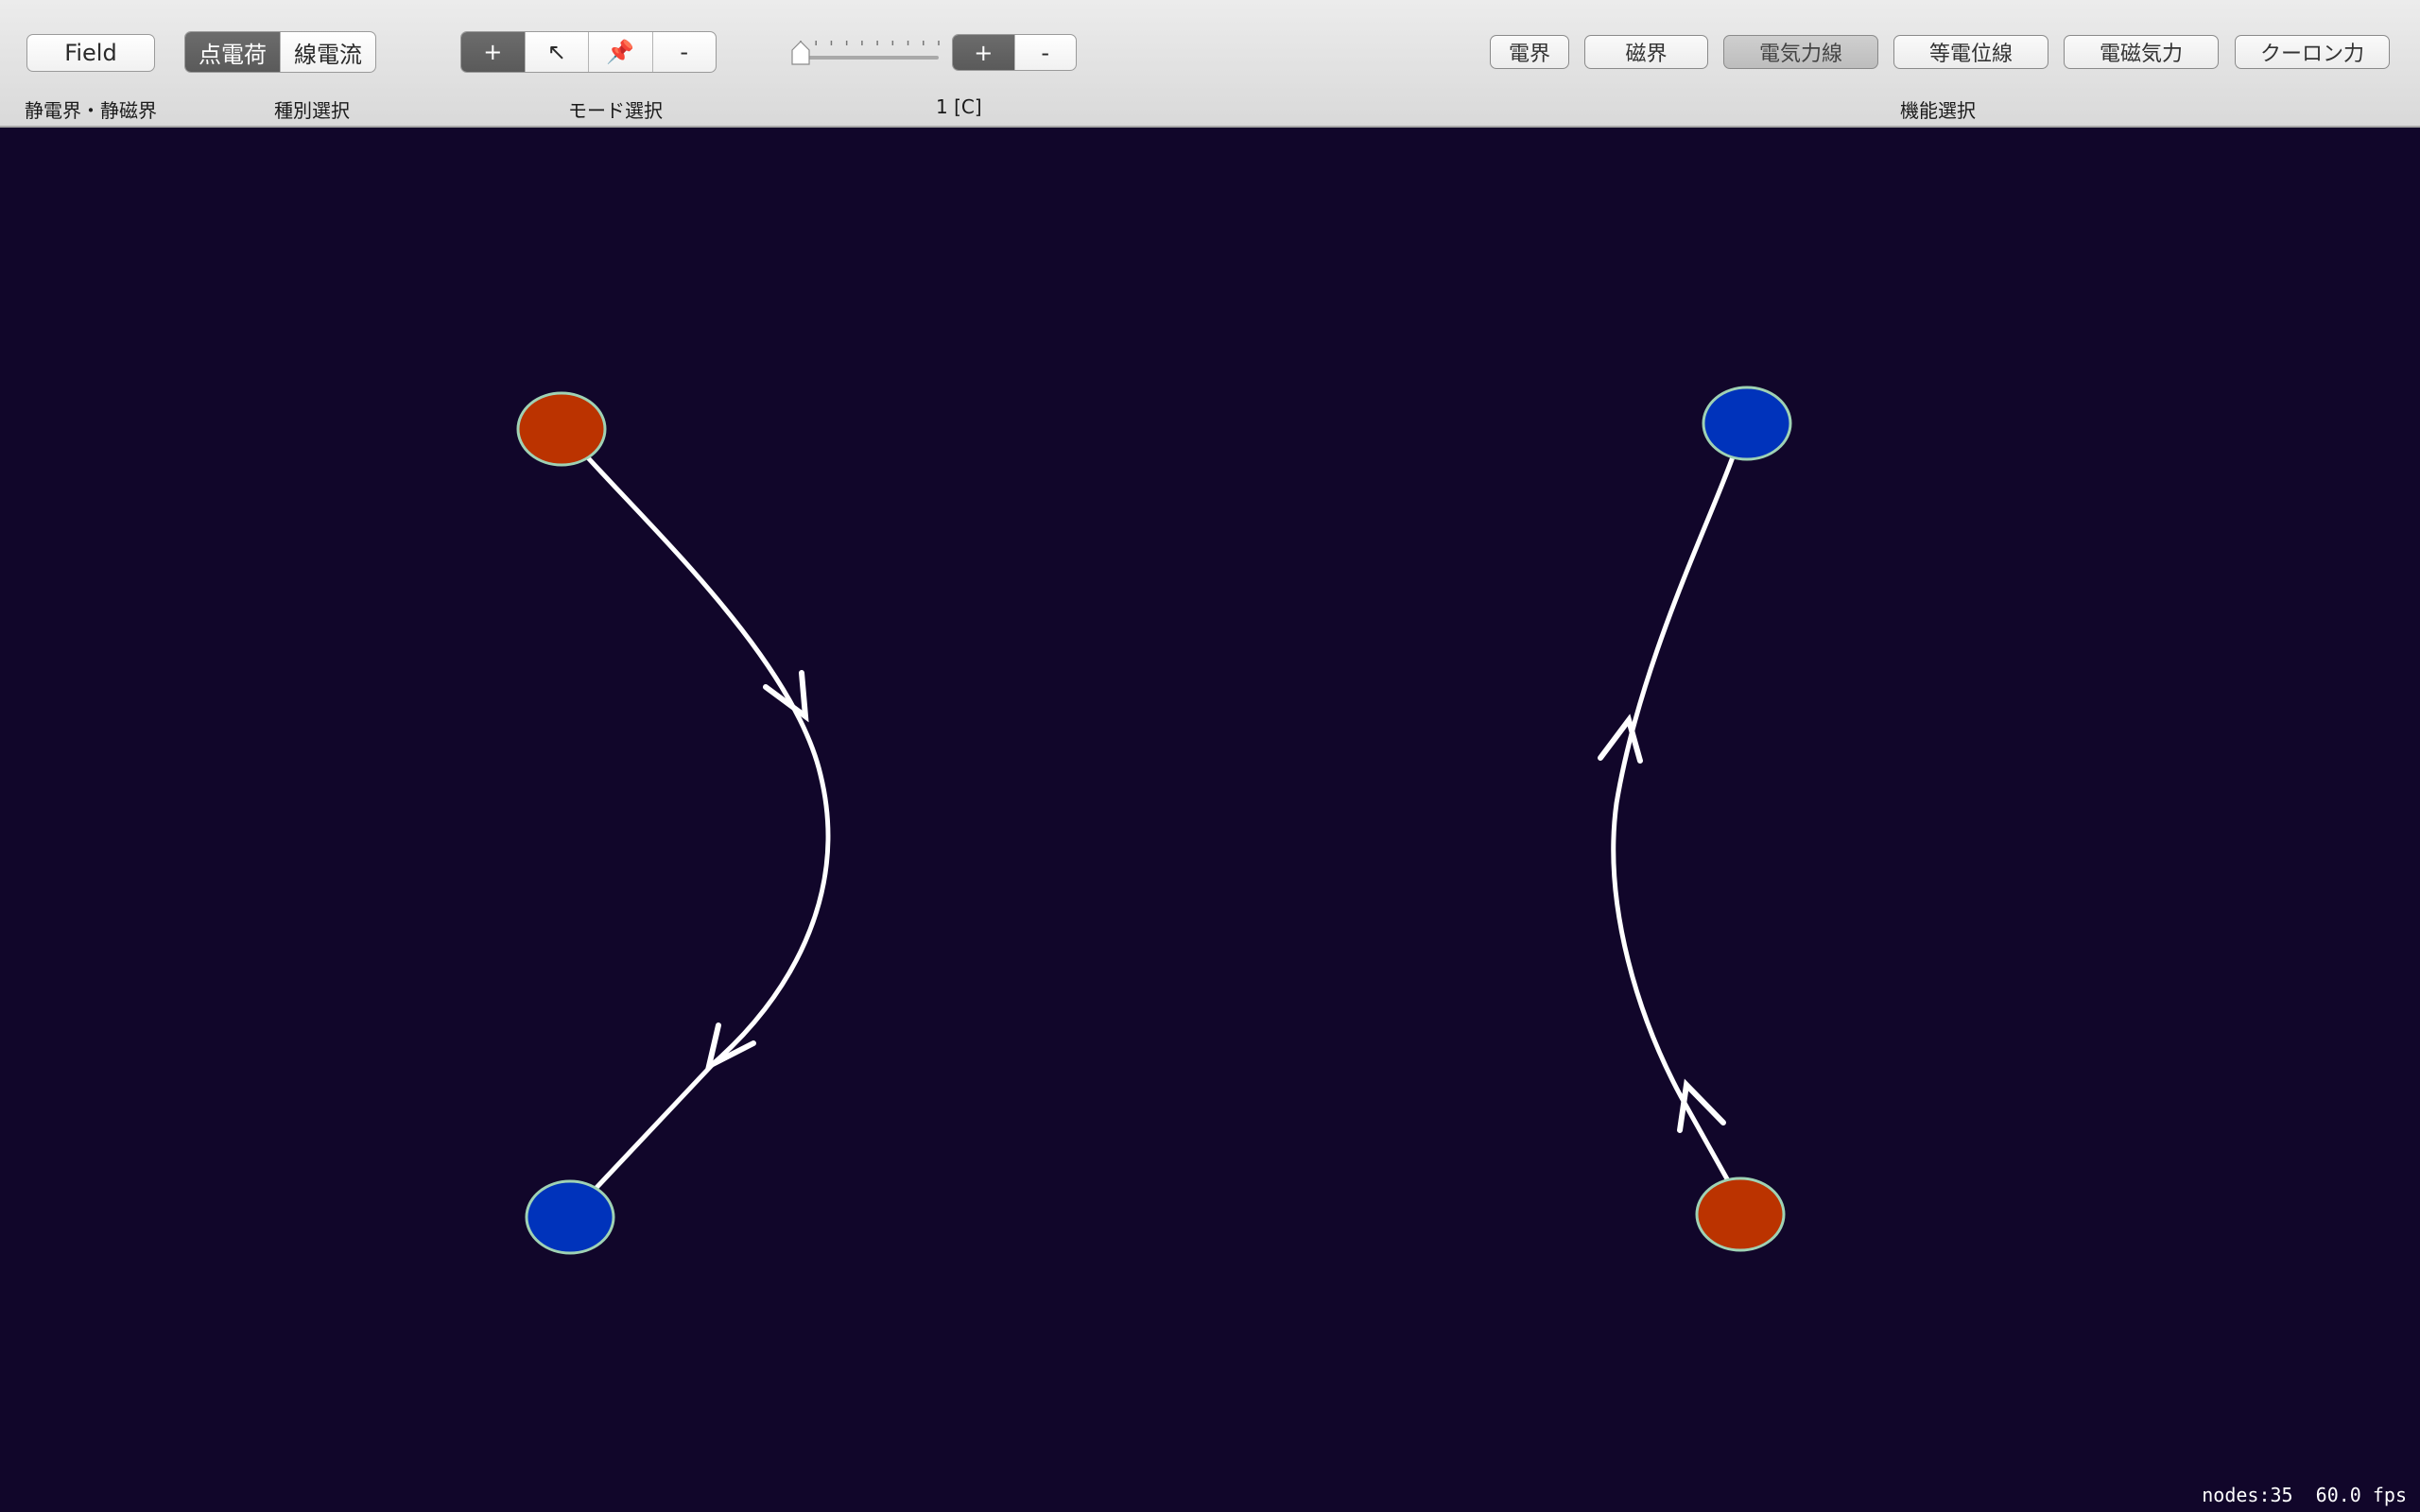 This screenshot has height=1512, width=2420. Describe the element at coordinates (959, 106) in the screenshot. I see `magnitude-value-label: 1 [C]` at that location.